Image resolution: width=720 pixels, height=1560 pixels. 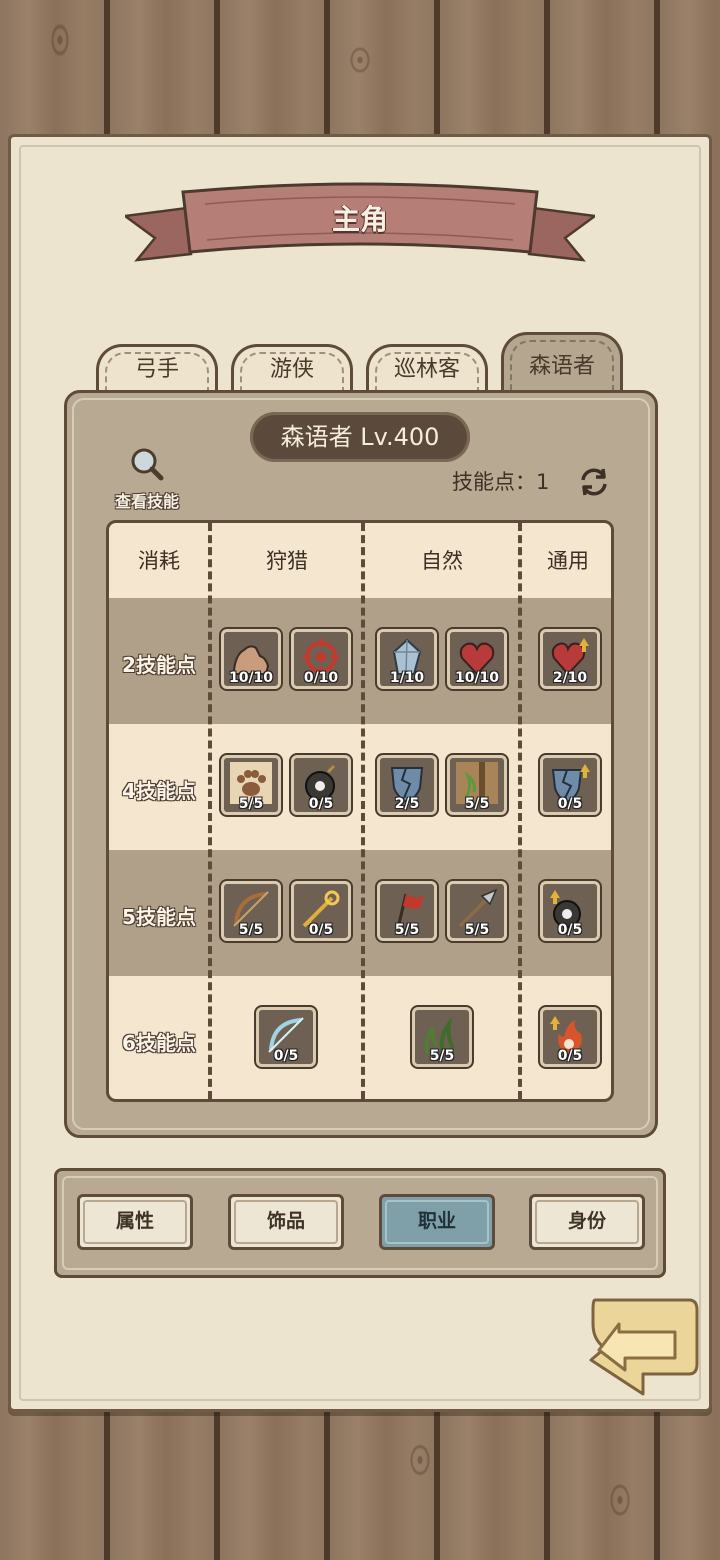 I want to click on skill-heart: 10/10, so click(x=477, y=659).